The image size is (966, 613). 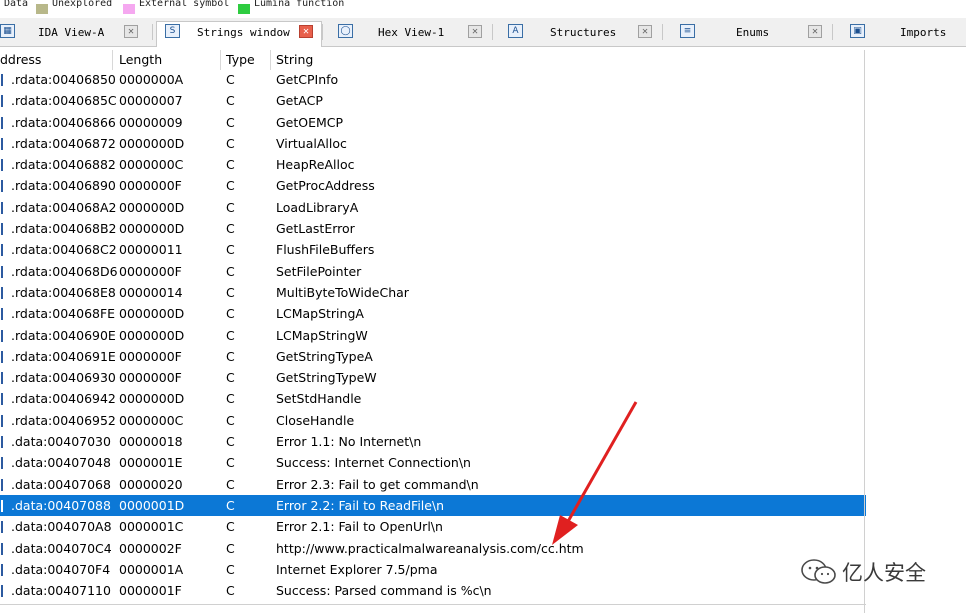 I want to click on watermark: 亿人安全, so click(x=875, y=571).